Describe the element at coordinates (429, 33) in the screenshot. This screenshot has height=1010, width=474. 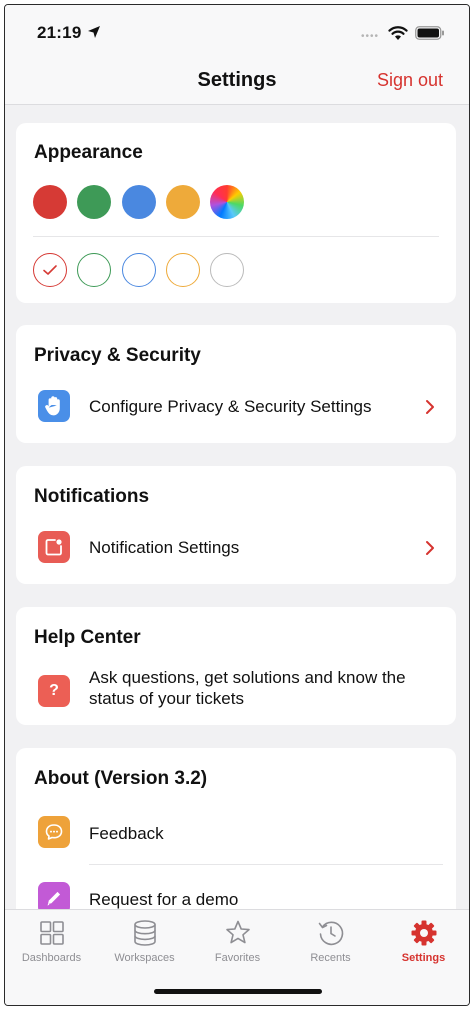
I see `battery-icon` at that location.